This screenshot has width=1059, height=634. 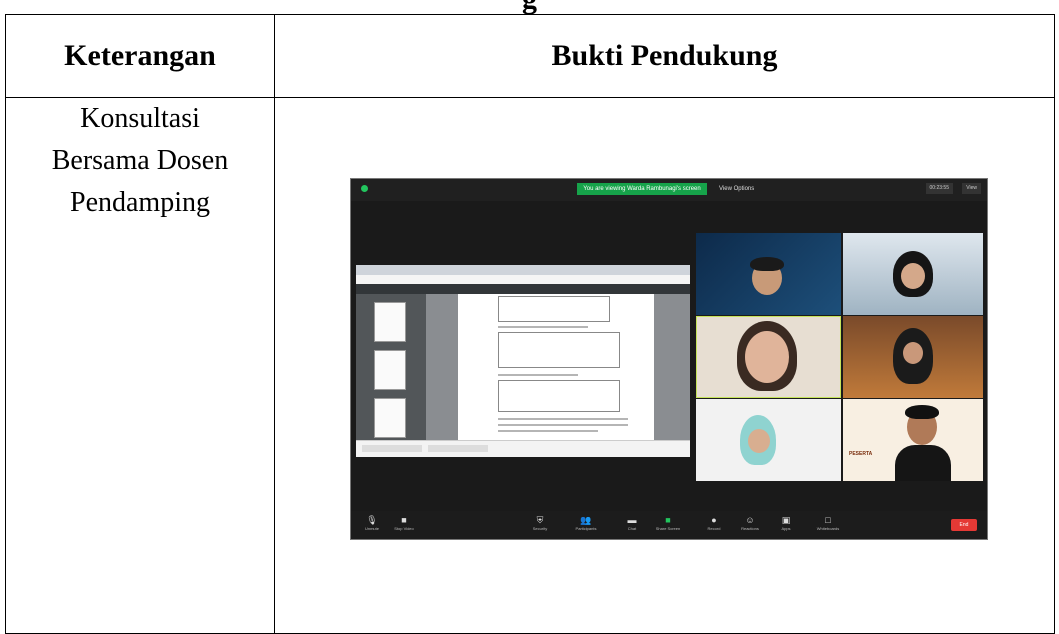 I want to click on pdf-page, so click(x=556, y=367).